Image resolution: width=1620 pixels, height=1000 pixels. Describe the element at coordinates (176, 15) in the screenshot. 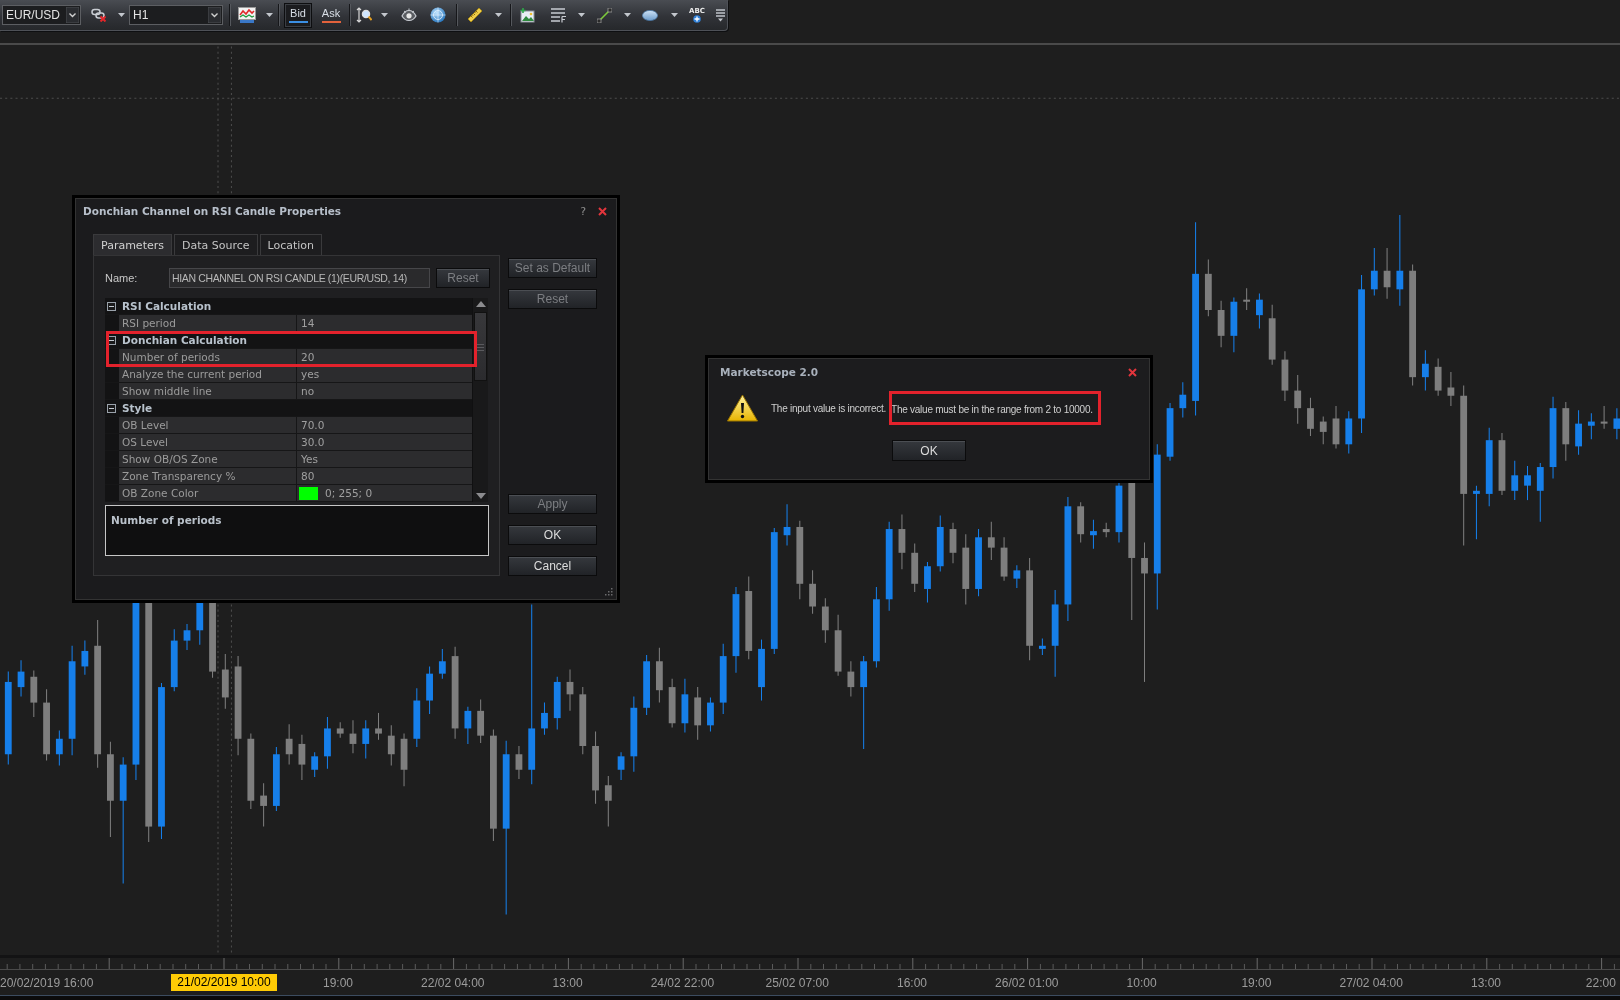

I see `timeframe-dropdown: H1` at that location.